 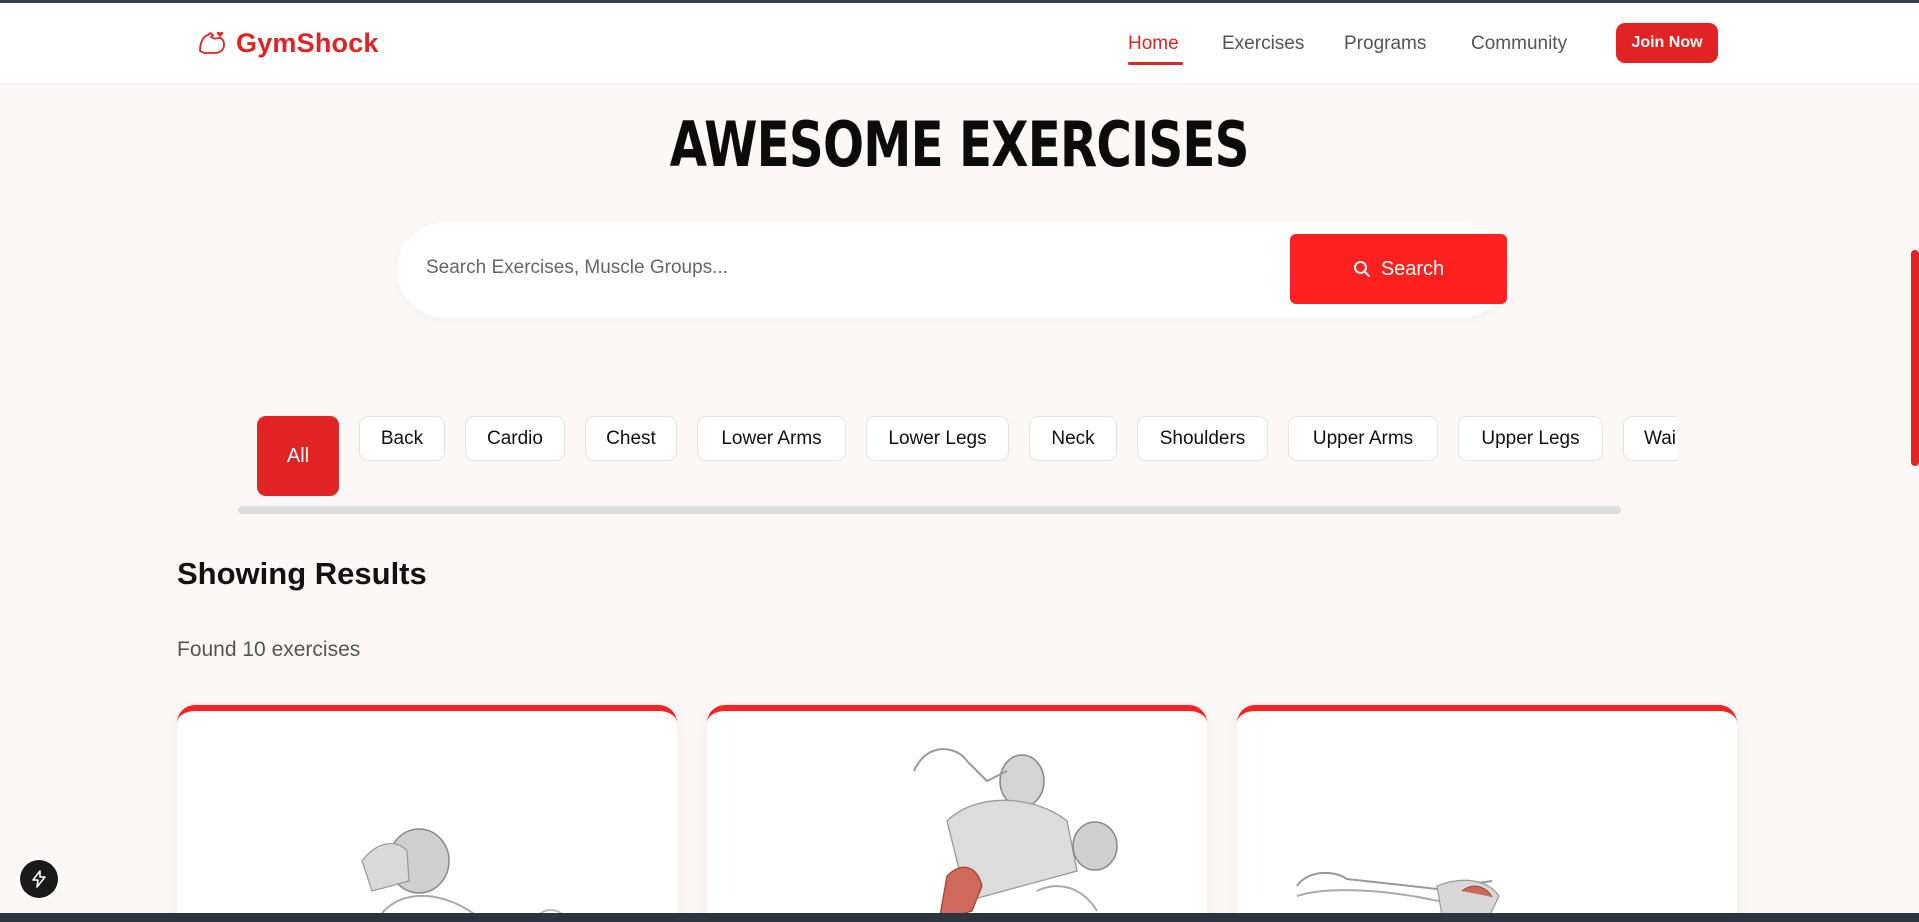 I want to click on search-icon, so click(x=1361, y=269).